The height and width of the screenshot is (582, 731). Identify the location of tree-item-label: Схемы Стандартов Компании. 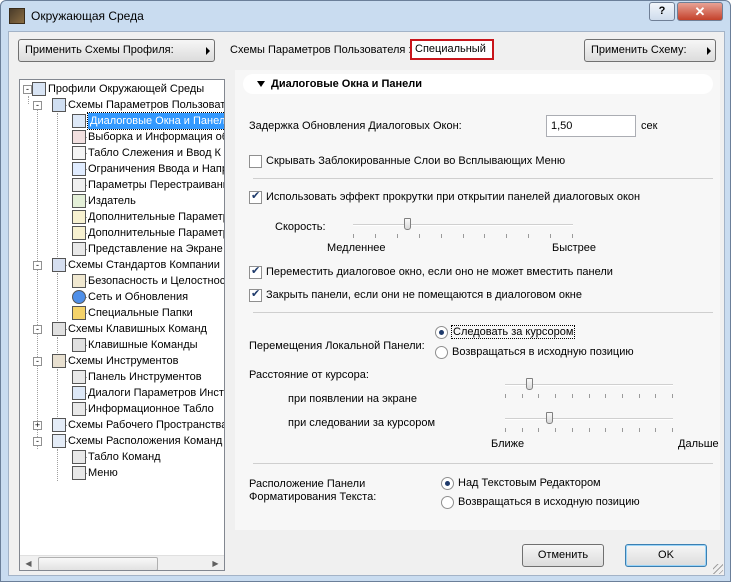
(144, 265).